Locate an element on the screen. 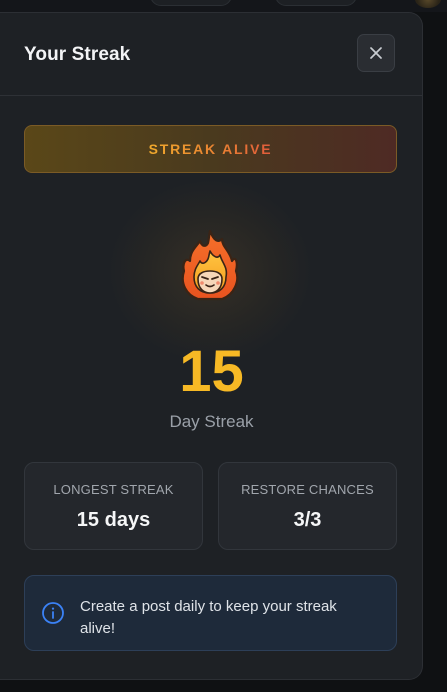  restore-chances-value: 3/3 is located at coordinates (307, 520).